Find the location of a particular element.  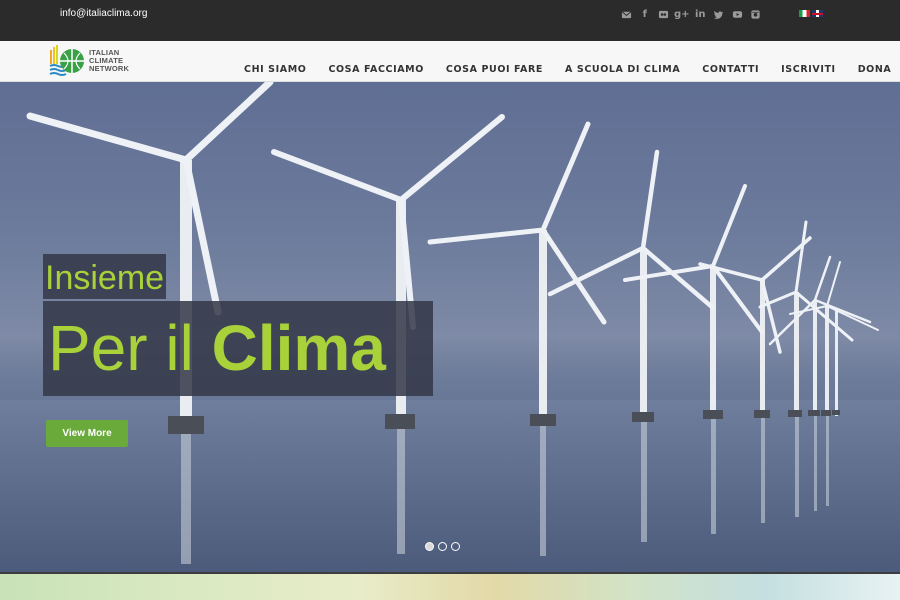

globe-logo-icon is located at coordinates (66, 60).